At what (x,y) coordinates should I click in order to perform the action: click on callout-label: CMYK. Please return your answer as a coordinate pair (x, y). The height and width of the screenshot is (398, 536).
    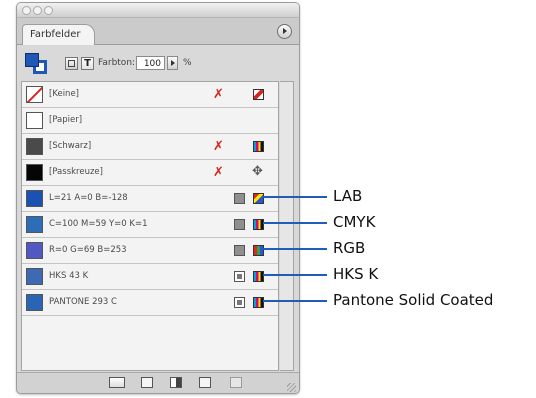
    Looking at the image, I should click on (354, 222).